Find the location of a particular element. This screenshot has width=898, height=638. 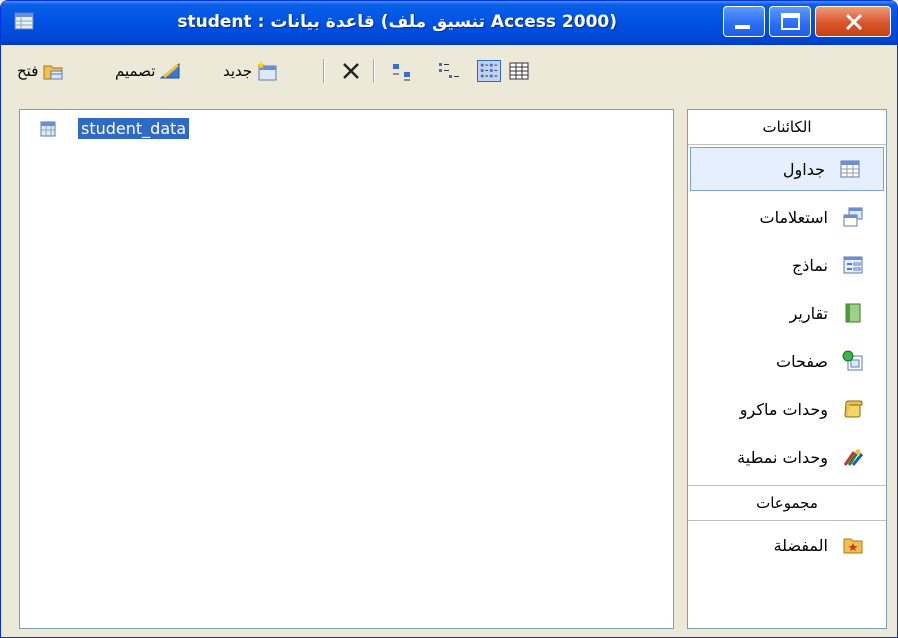

groups-group-header: مجموعات is located at coordinates (787, 503).